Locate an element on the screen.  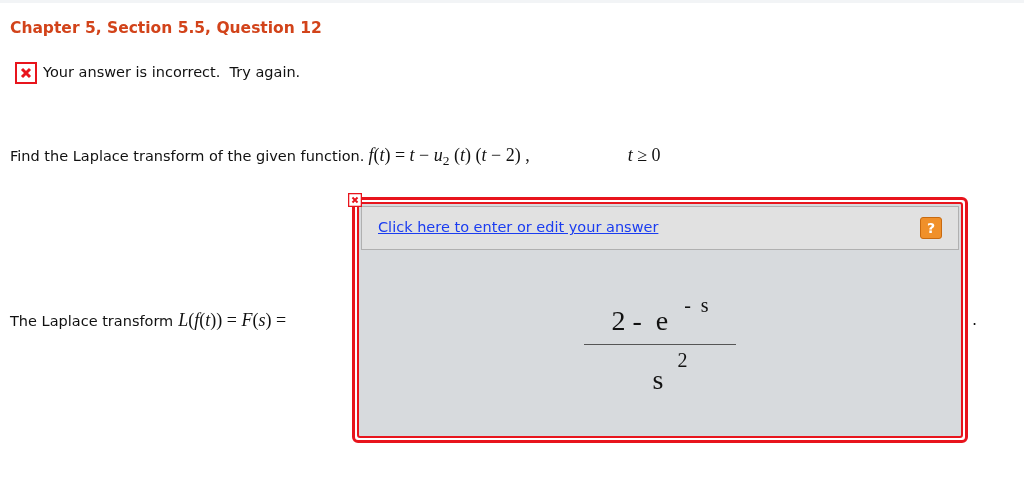
transform-formula: L(f(t)) = F(s) = is located at coordinates (232, 320).